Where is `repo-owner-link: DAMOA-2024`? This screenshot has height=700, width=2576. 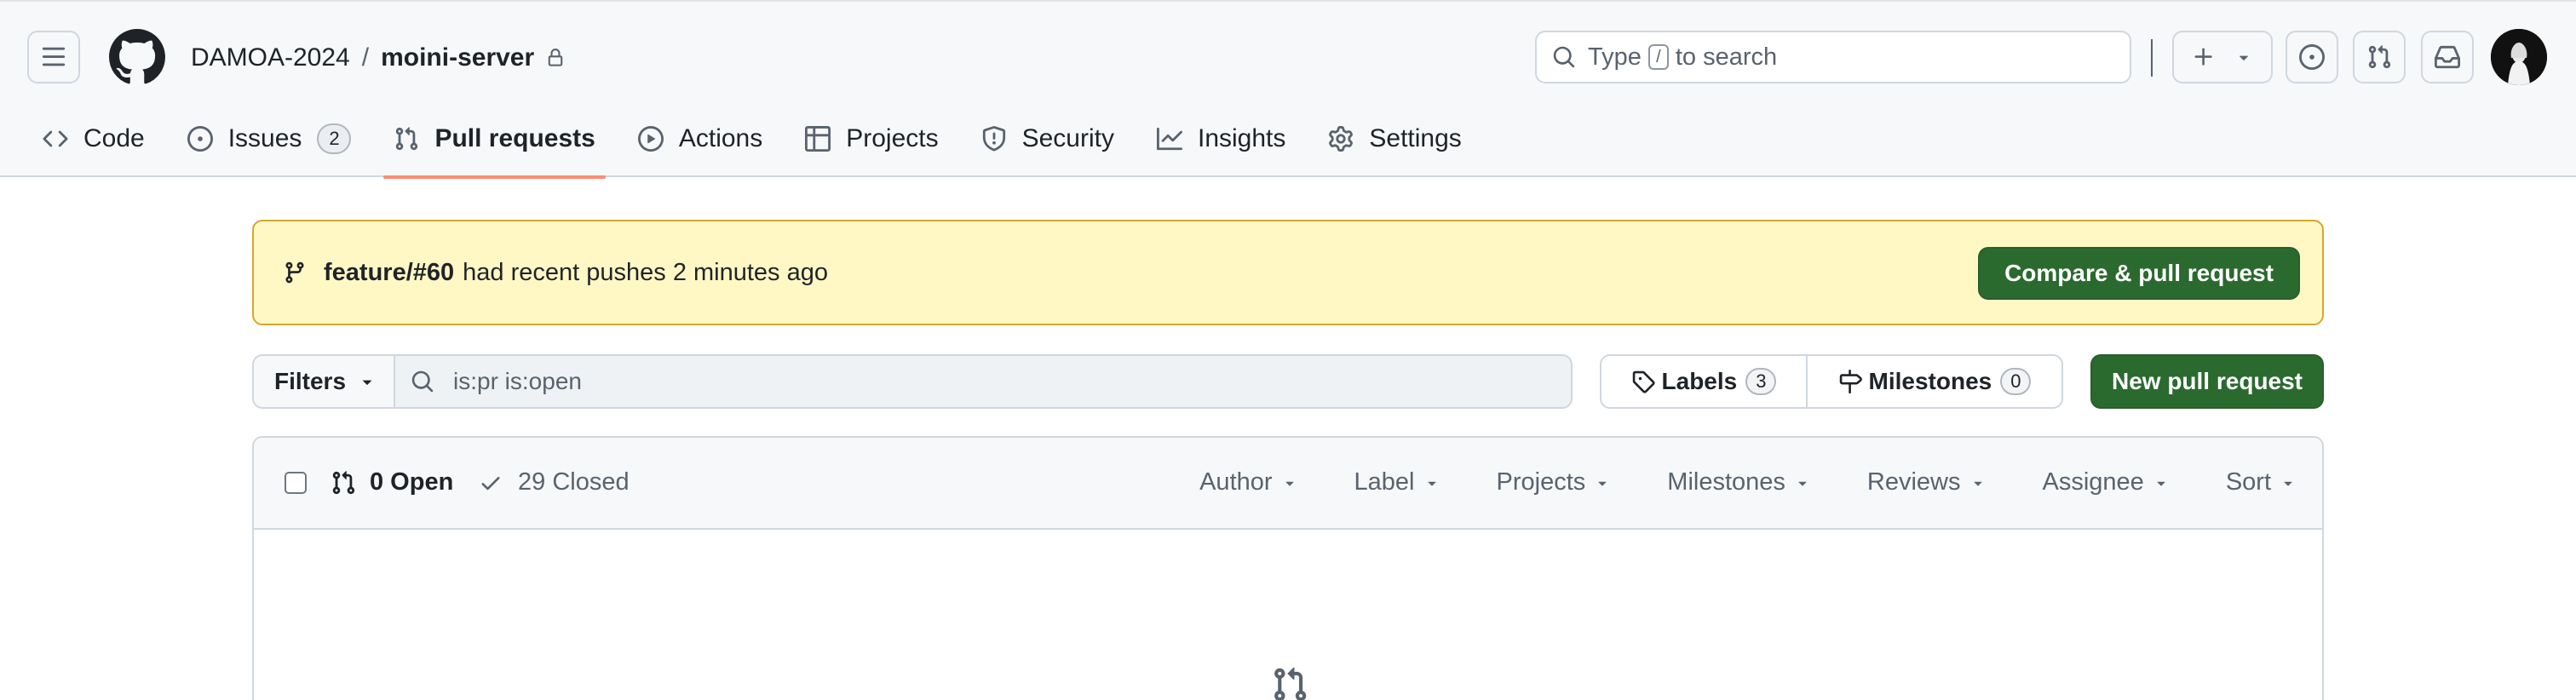
repo-owner-link: DAMOA-2024 is located at coordinates (271, 57).